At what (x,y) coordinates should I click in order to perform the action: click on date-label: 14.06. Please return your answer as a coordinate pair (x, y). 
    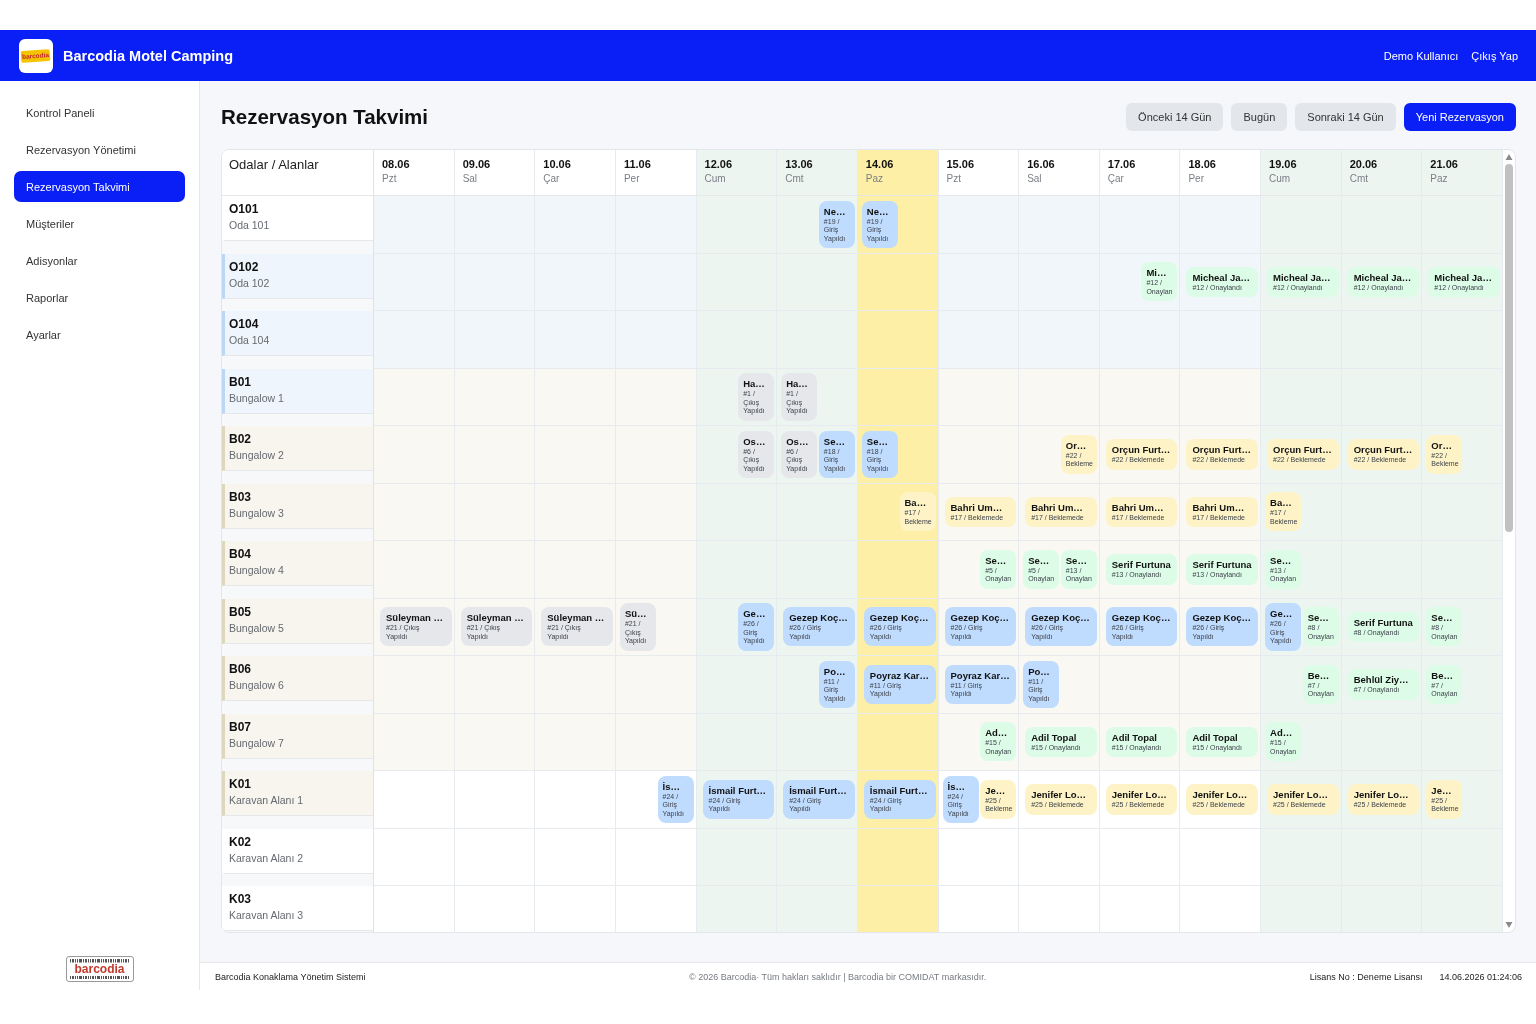
    Looking at the image, I should click on (879, 164).